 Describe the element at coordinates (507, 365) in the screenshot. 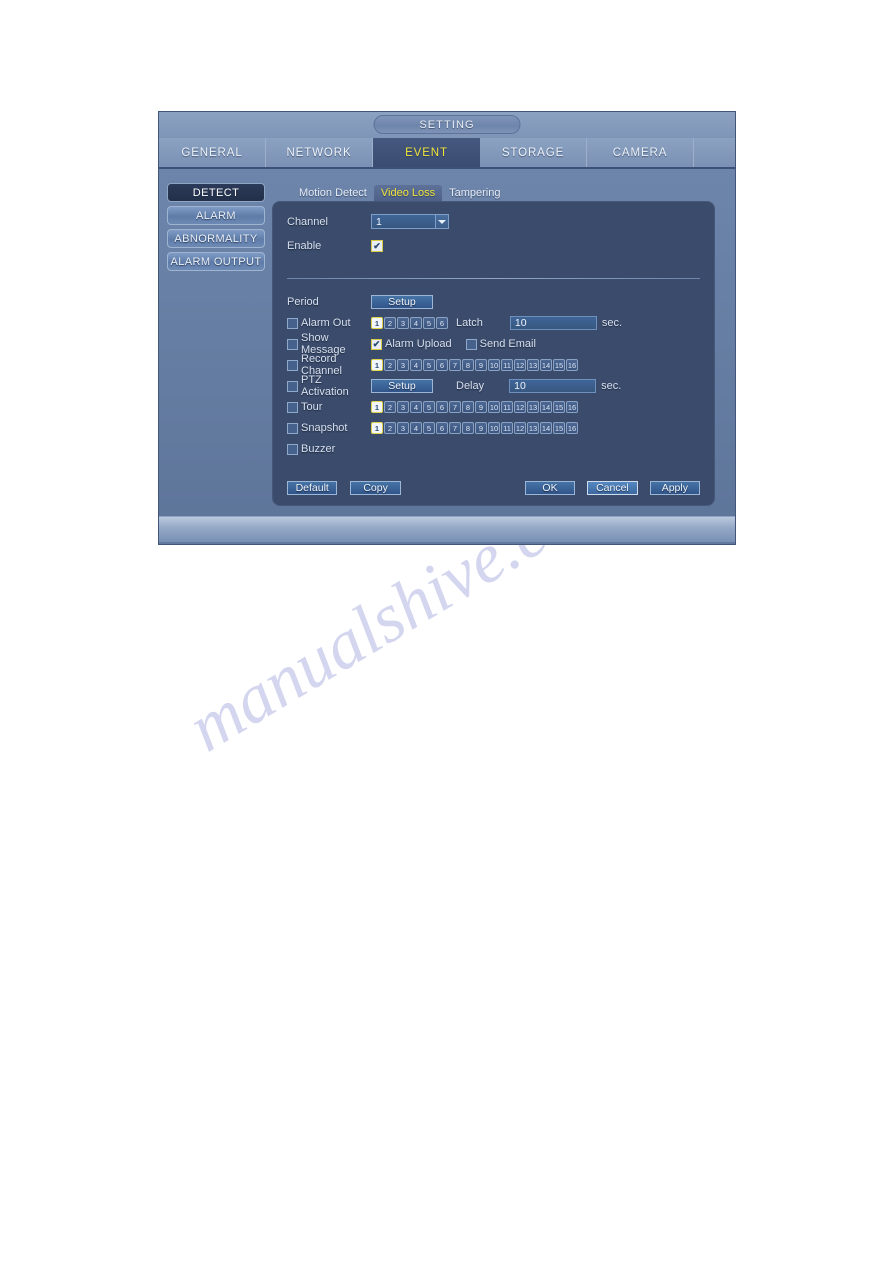

I see `record-channel-chip: 11` at that location.